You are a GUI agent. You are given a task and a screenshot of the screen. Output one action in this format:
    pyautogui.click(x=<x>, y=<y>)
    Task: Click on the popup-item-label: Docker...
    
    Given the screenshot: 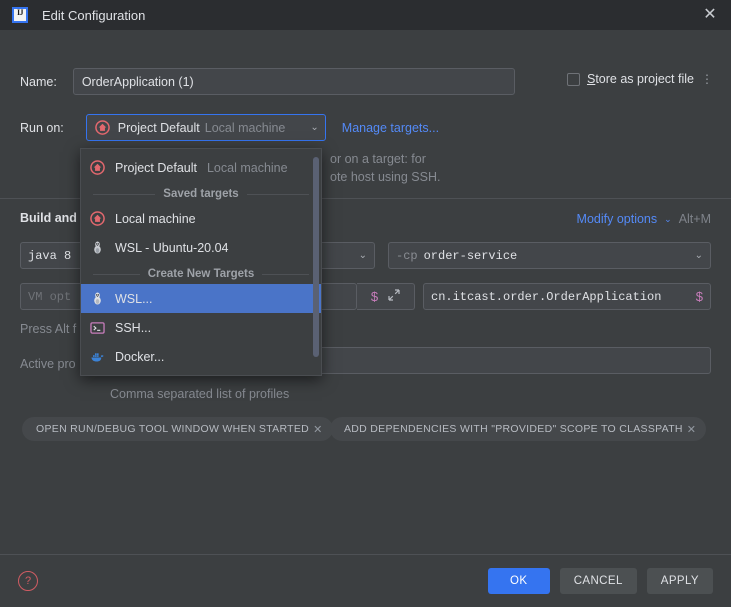 What is the action you would take?
    pyautogui.click(x=140, y=356)
    